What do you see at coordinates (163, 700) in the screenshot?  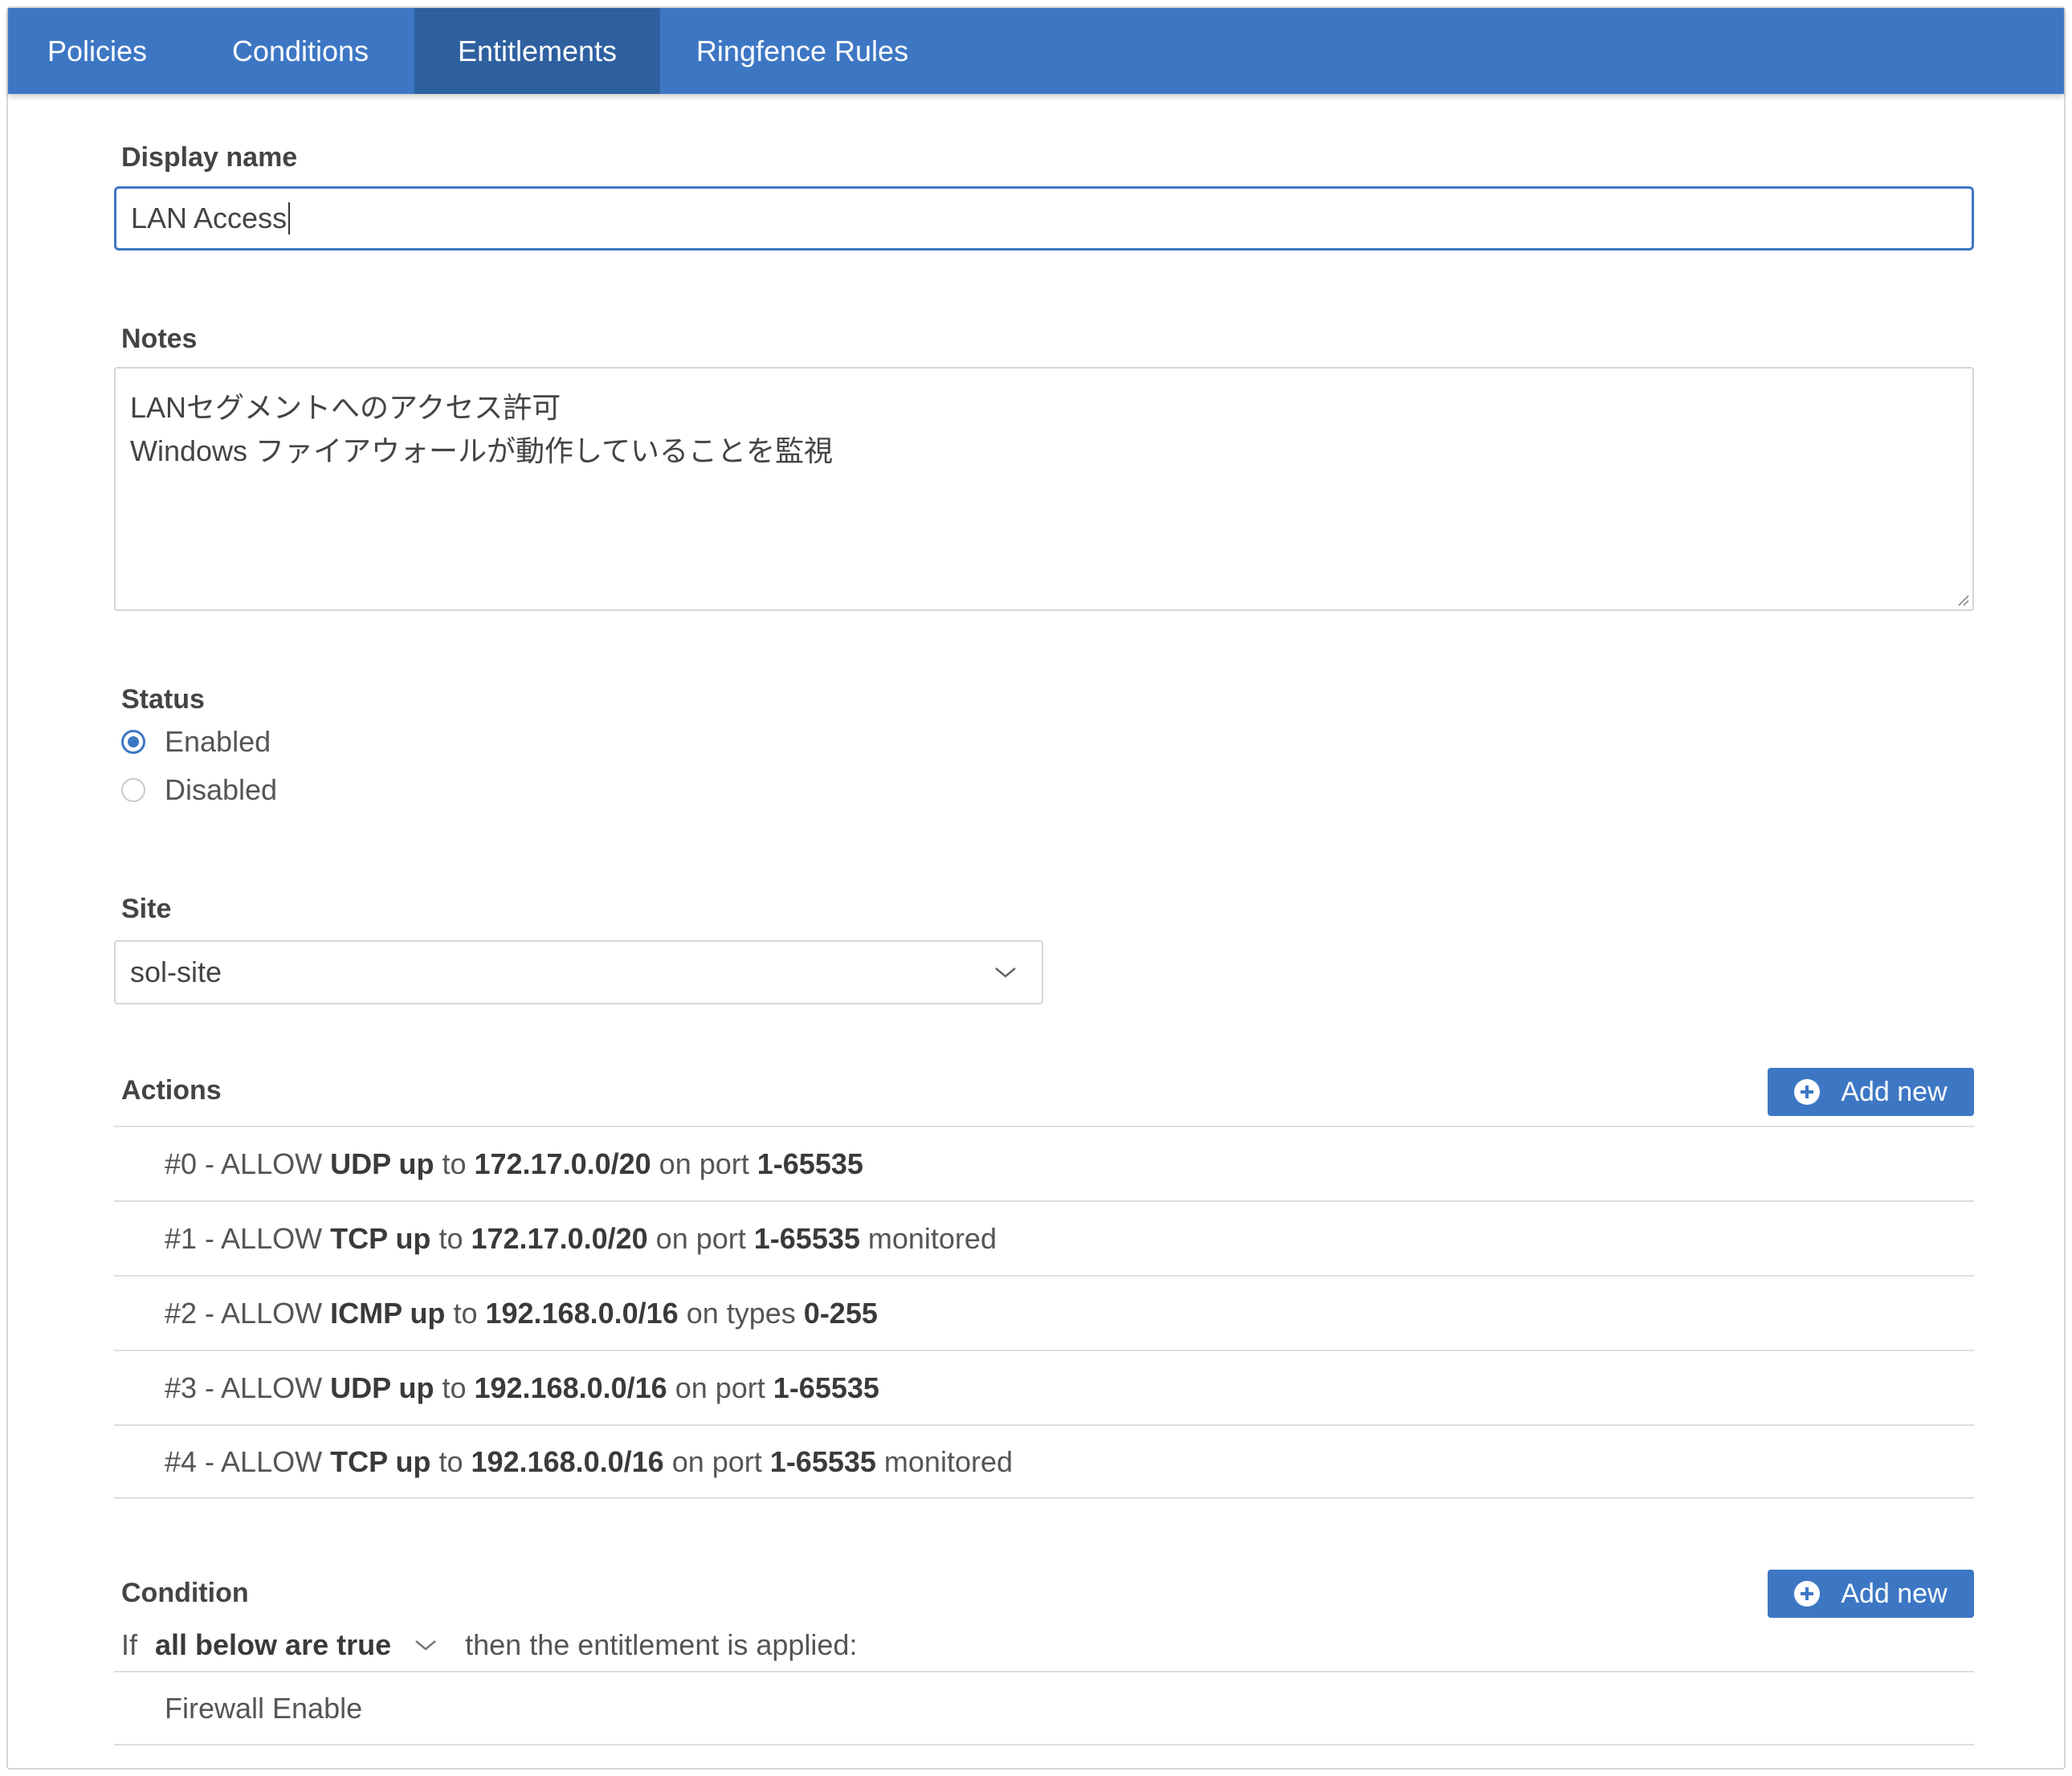 I see `status-label: Status` at bounding box center [163, 700].